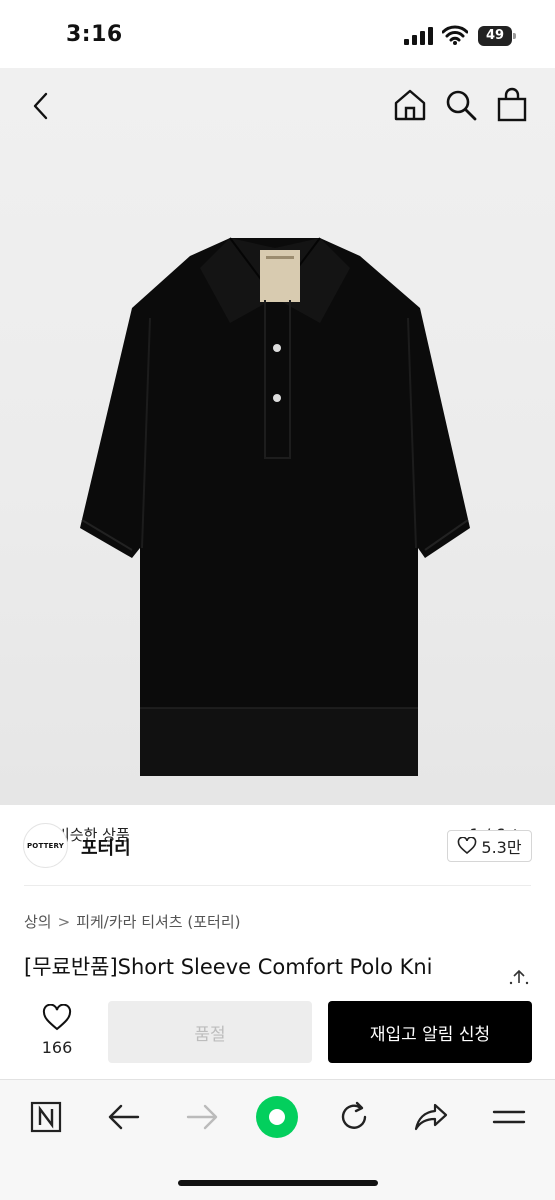 This screenshot has height=1200, width=555. I want to click on home-icon, so click(410, 105).